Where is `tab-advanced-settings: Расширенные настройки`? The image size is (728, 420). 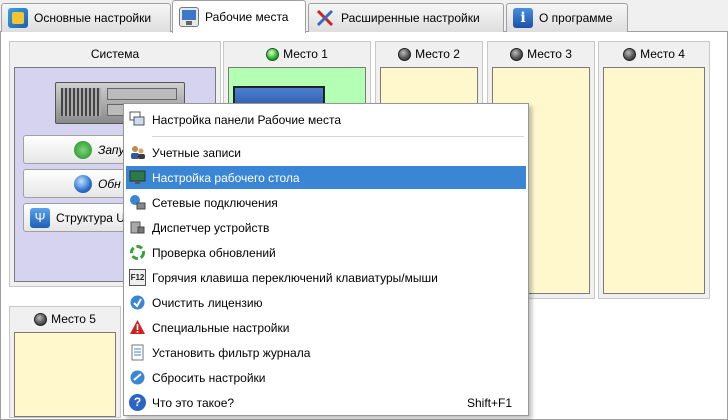
tab-advanced-settings: Расширенные настройки is located at coordinates (406, 17).